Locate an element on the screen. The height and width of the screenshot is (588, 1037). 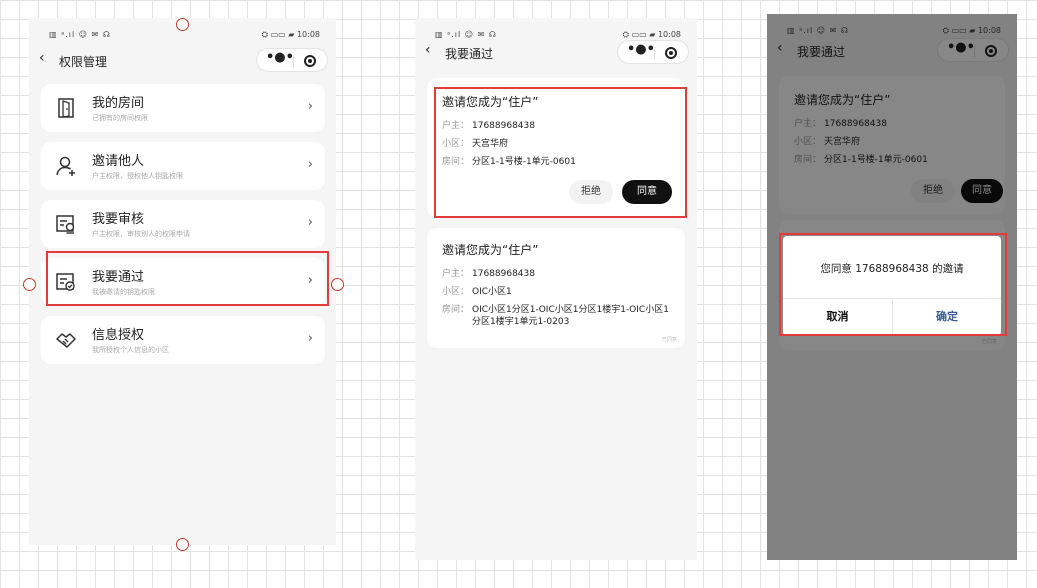
community-value: 天宫华府 is located at coordinates (490, 144).